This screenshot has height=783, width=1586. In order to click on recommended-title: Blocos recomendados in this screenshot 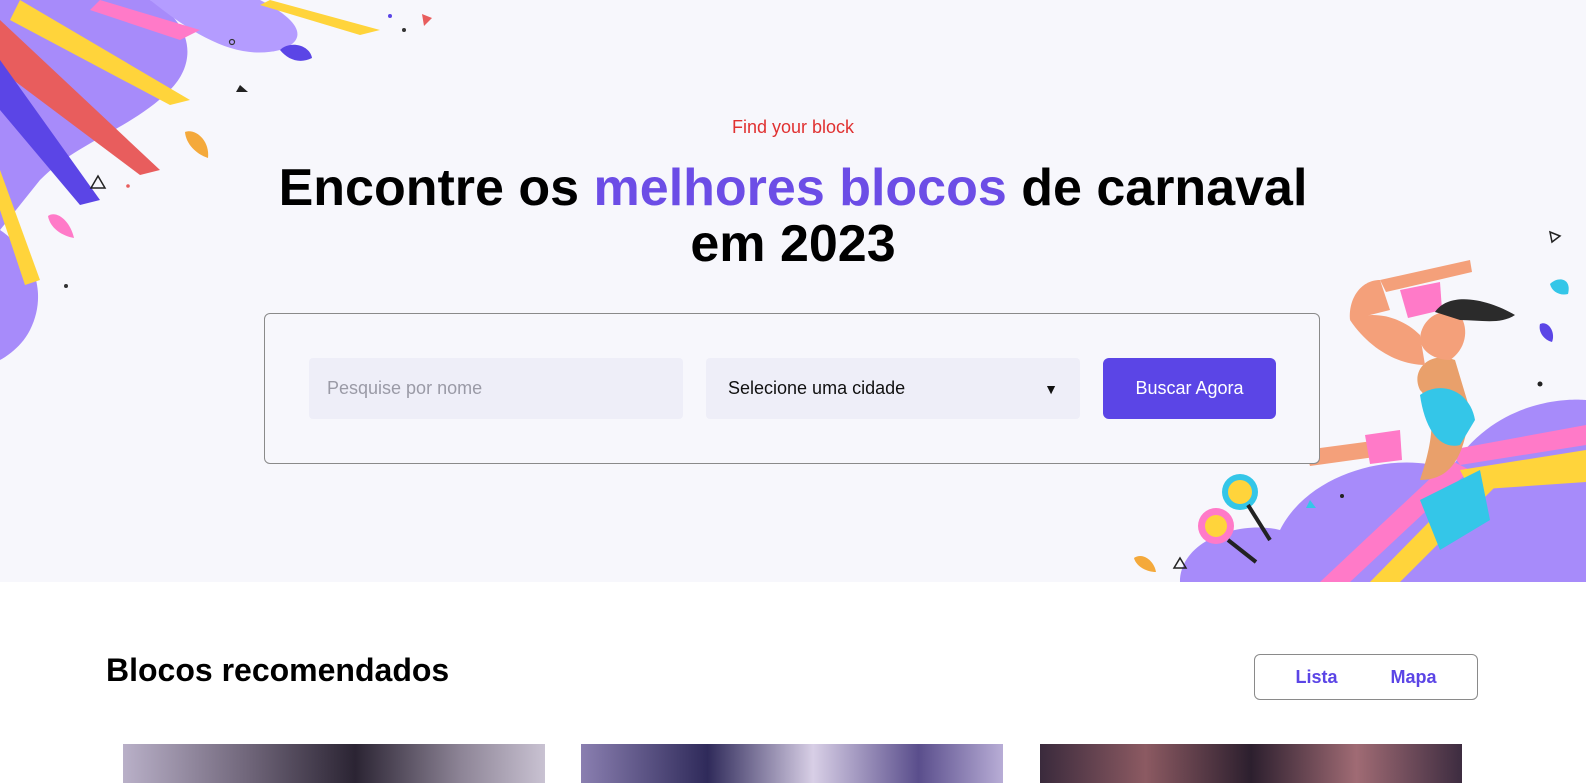, I will do `click(278, 670)`.